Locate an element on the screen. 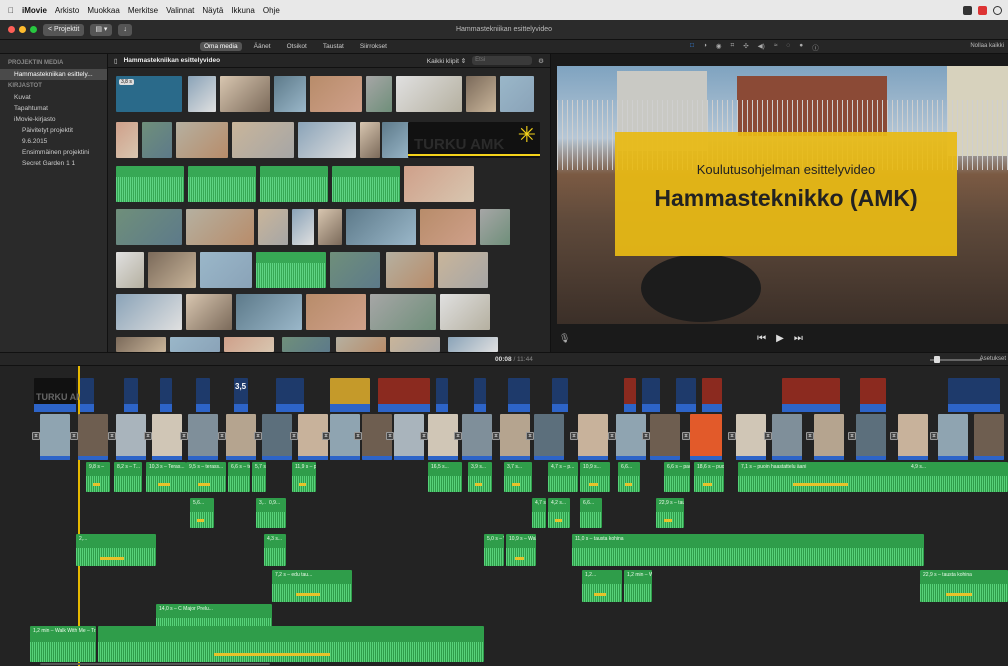  zoom-slider is located at coordinates (956, 359).